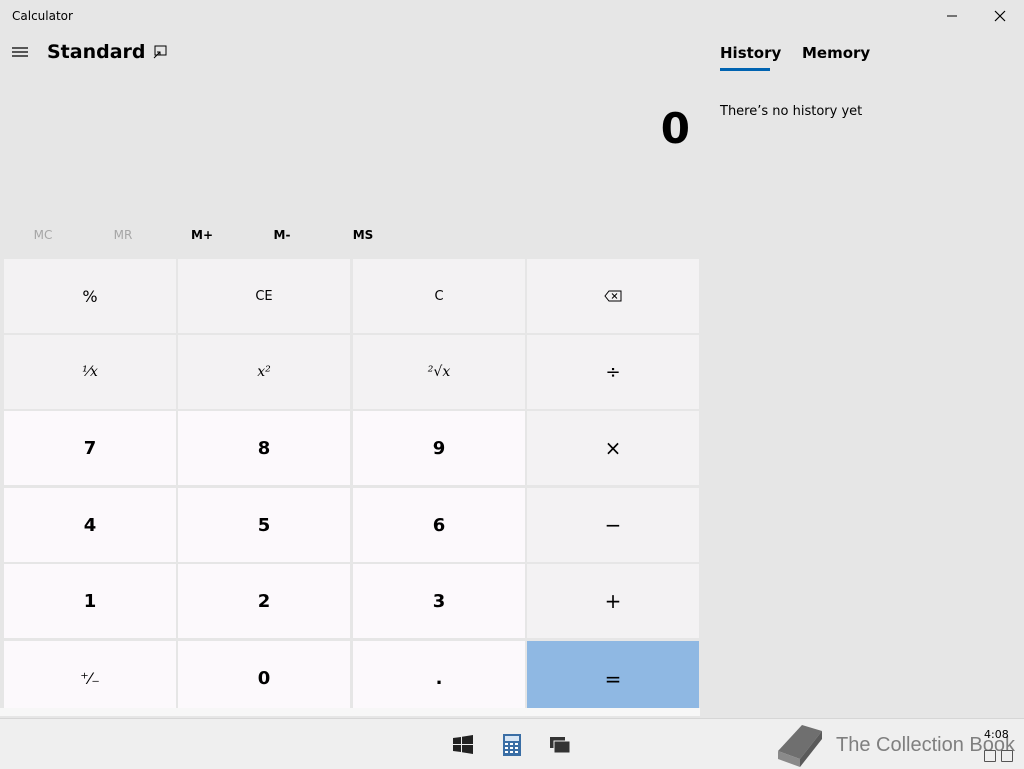 Image resolution: width=1024 pixels, height=769 pixels. Describe the element at coordinates (996, 734) in the screenshot. I see `clock: 4:08` at that location.